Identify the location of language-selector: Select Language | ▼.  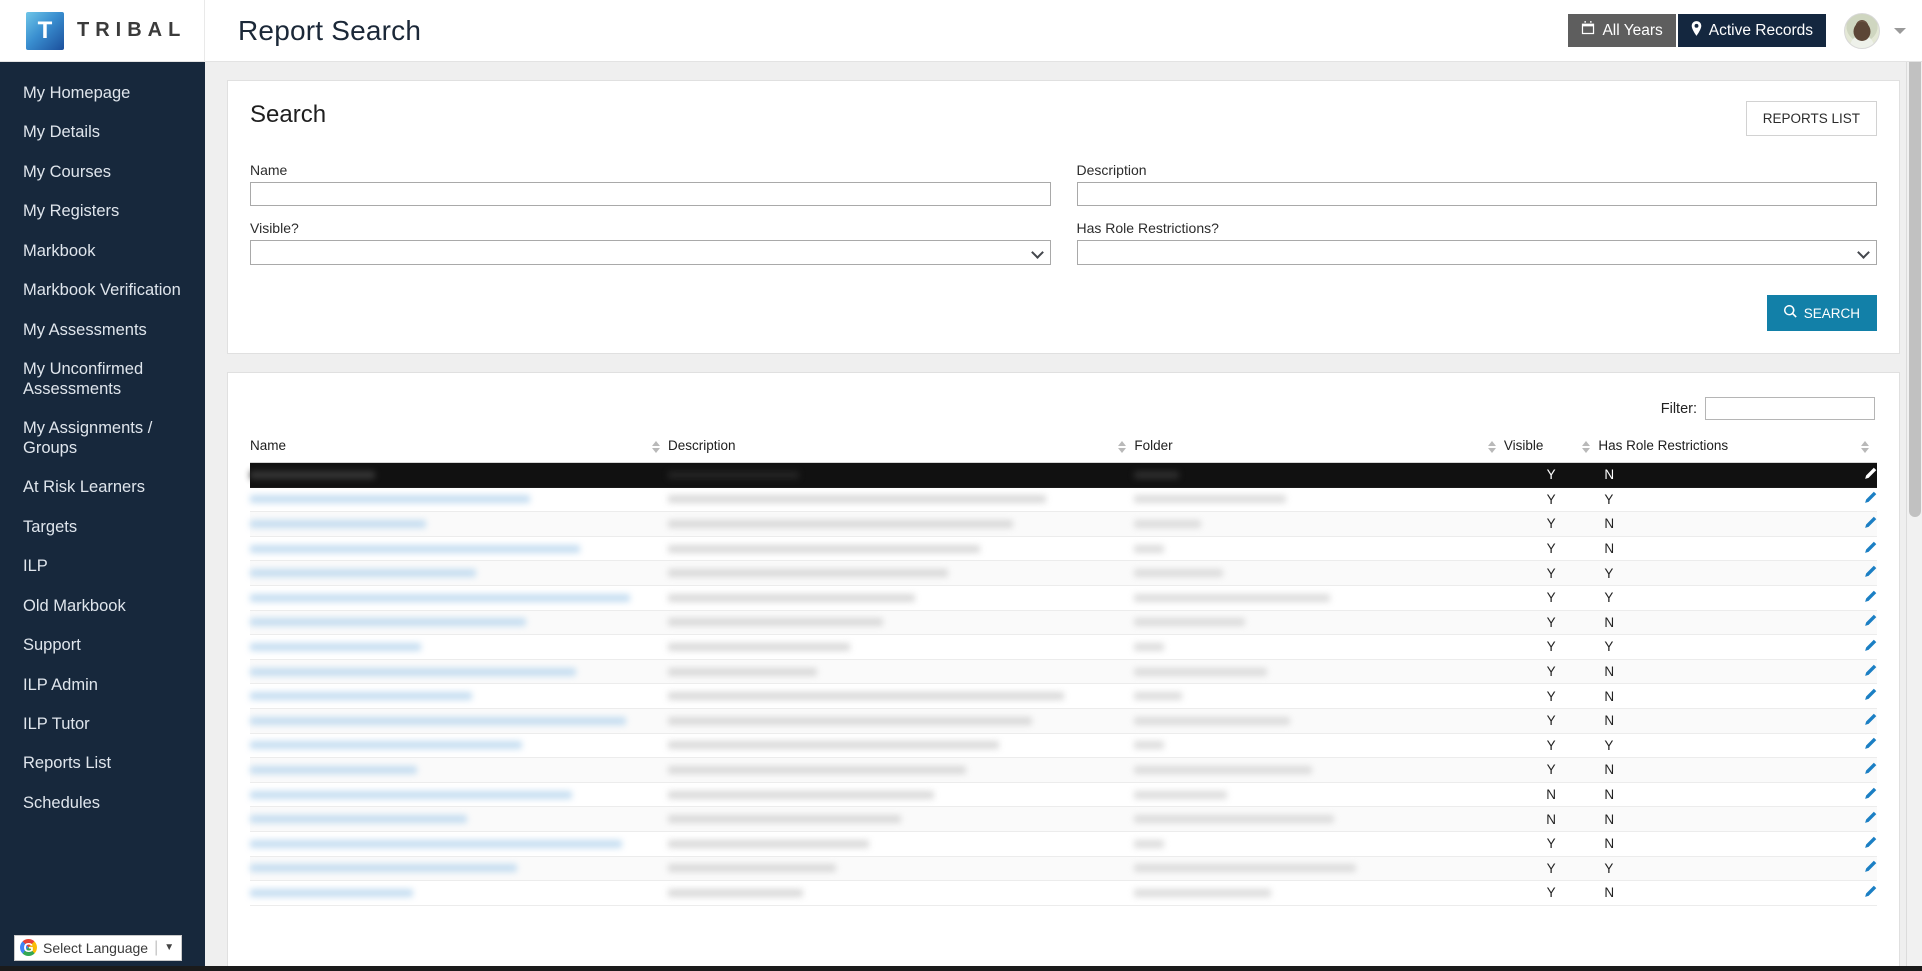
(98, 948).